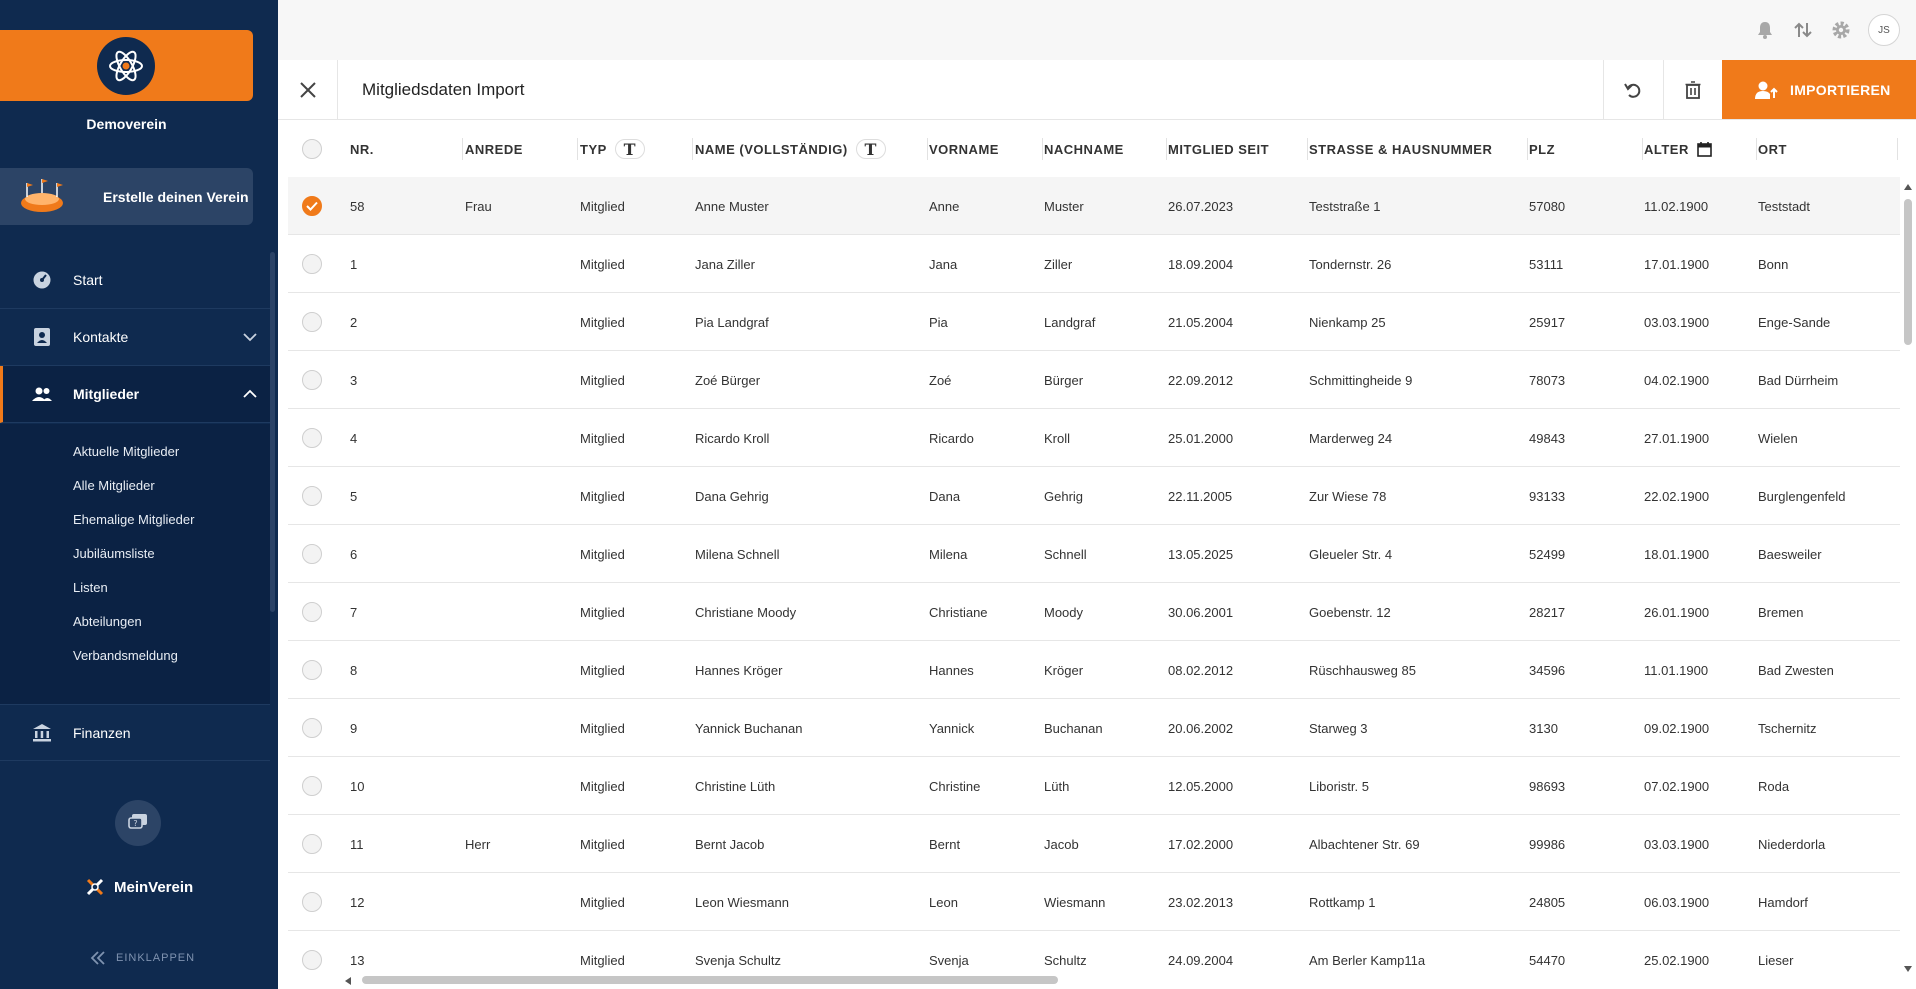 The image size is (1916, 989). Describe the element at coordinates (1776, 960) in the screenshot. I see `cell-ort: Lieser` at that location.